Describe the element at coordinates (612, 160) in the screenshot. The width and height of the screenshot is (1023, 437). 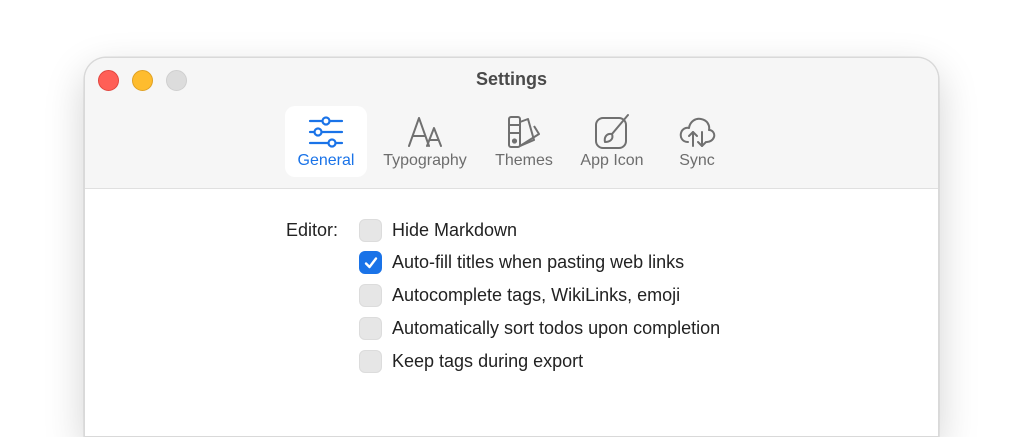
I see `tab-app-icon-label: App Icon` at that location.